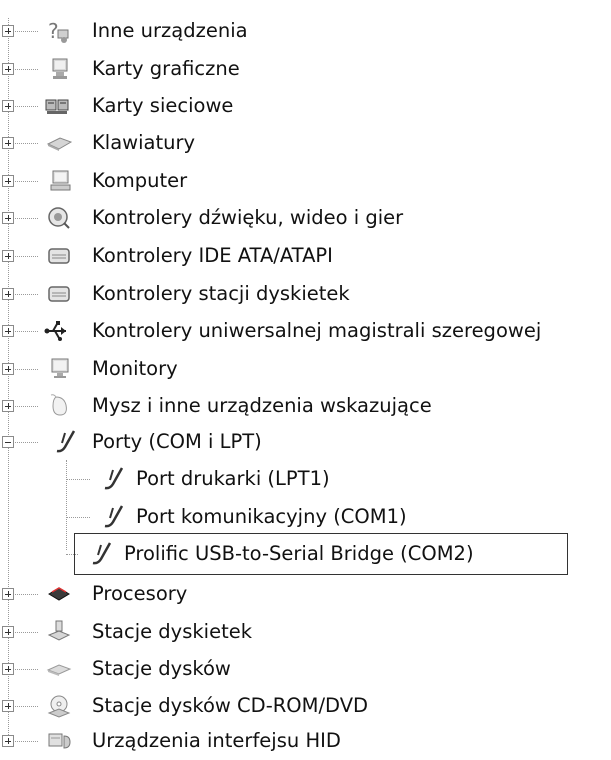 The height and width of the screenshot is (760, 611). Describe the element at coordinates (170, 30) in the screenshot. I see `tree-item-label: Inne urządzenia` at that location.